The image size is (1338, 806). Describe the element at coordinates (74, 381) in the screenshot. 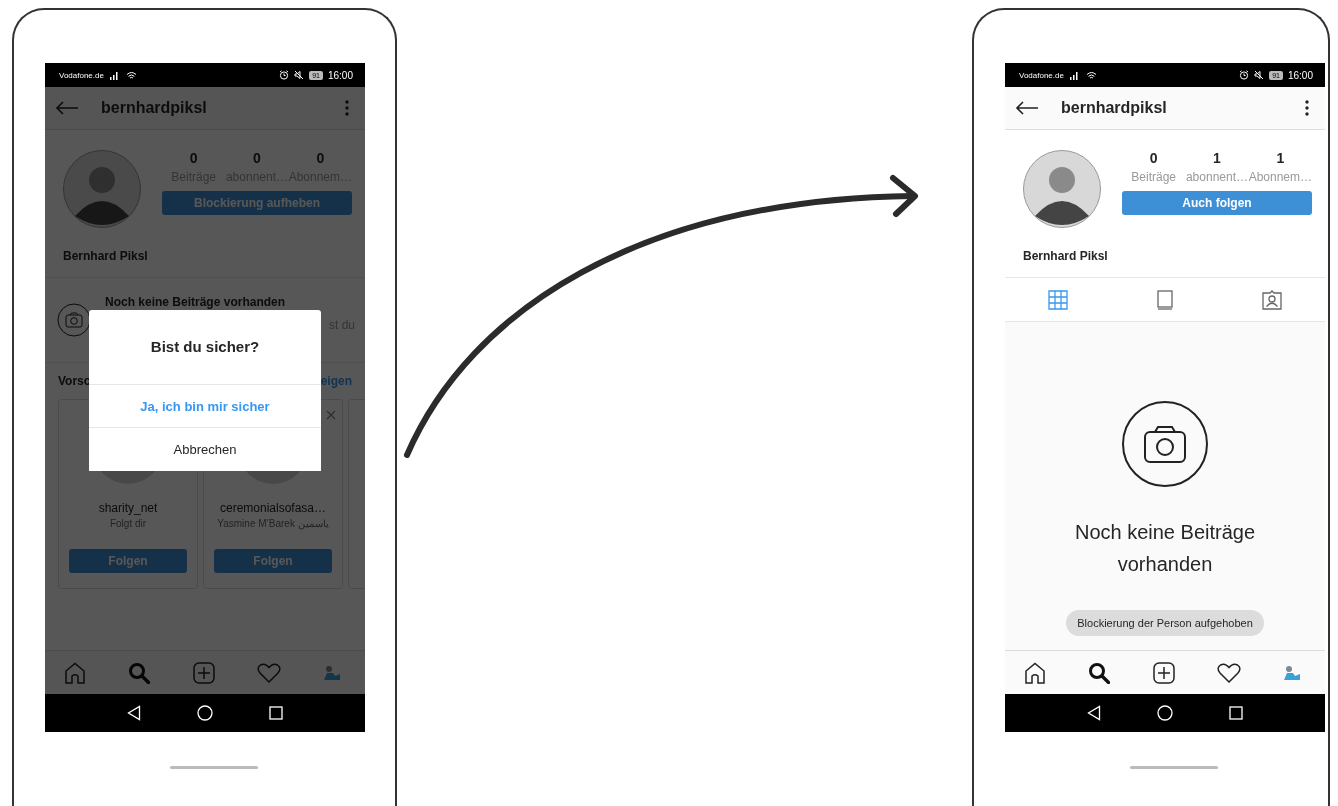

I see `suggestions-heading: Vorsc` at that location.